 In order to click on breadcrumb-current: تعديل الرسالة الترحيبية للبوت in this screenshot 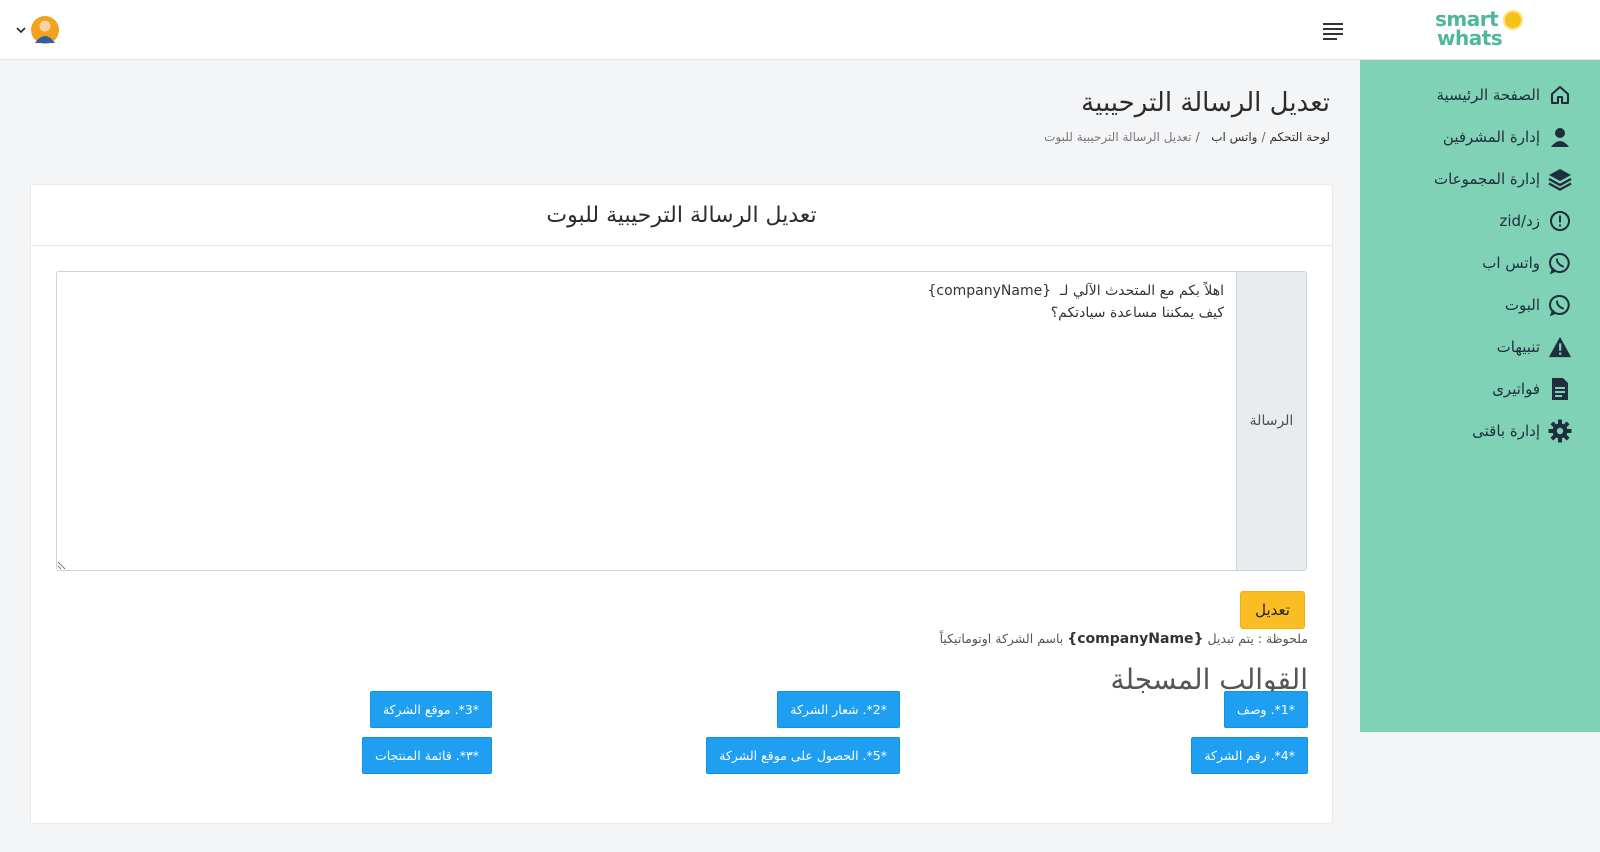, I will do `click(1118, 137)`.